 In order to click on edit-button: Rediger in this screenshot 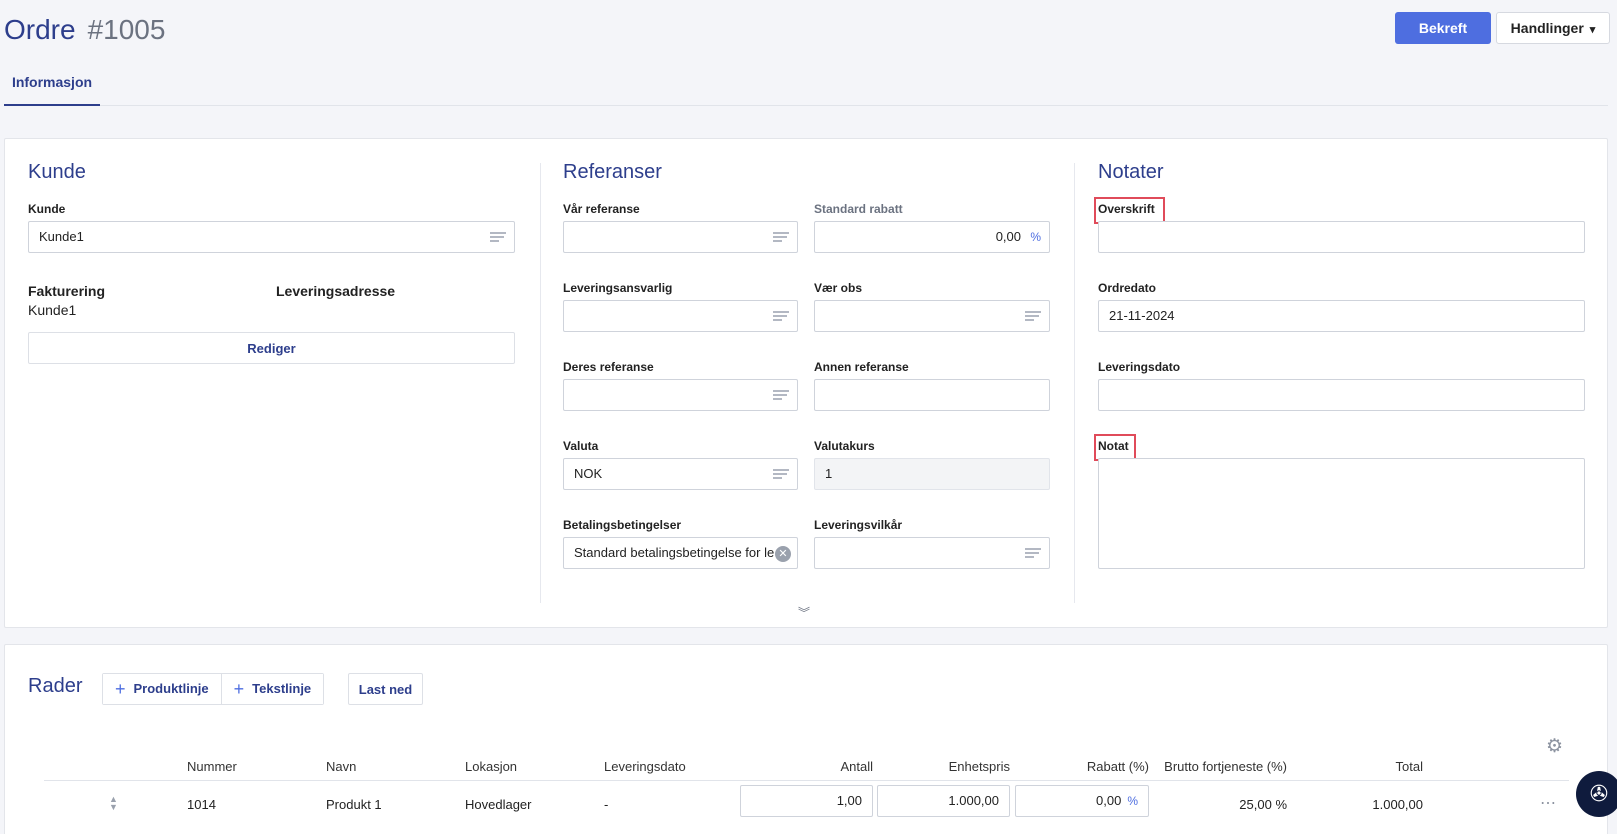, I will do `click(271, 348)`.